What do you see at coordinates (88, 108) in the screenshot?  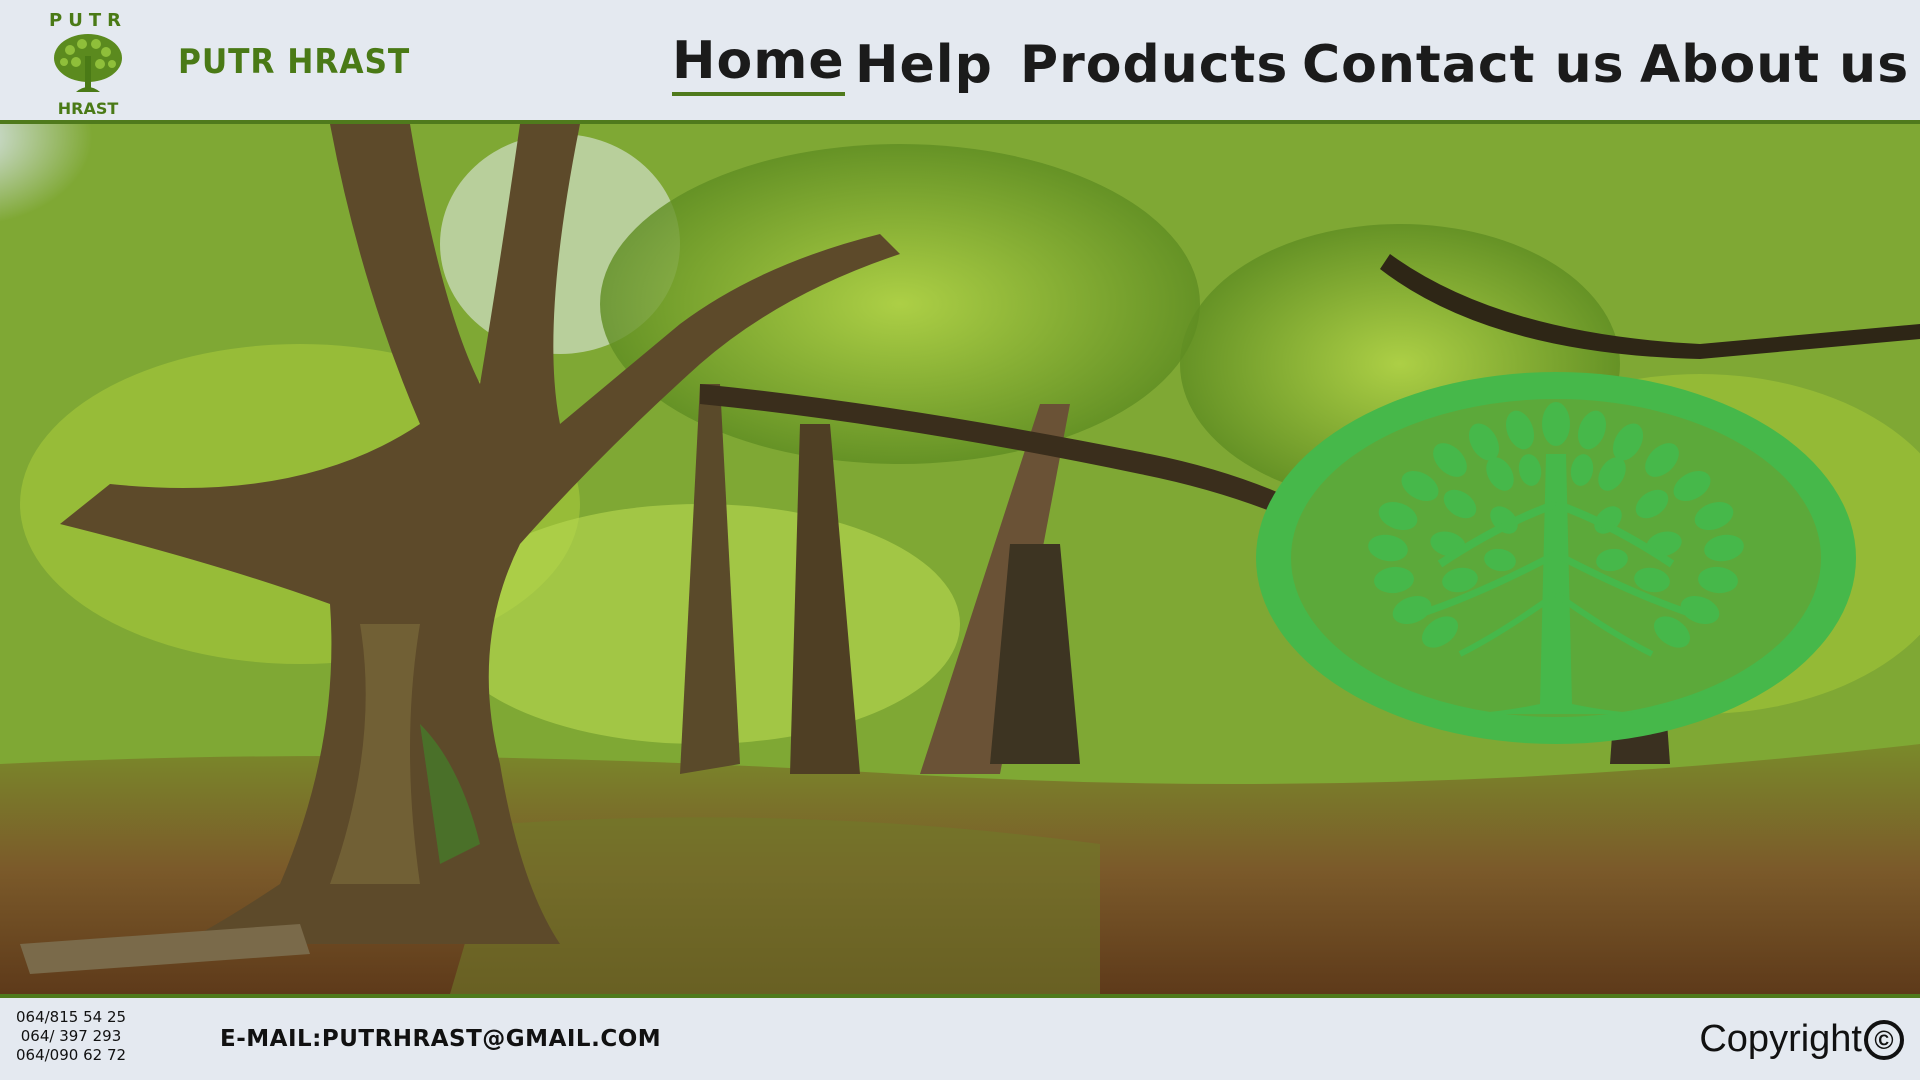 I see `svg-text: HRAST` at bounding box center [88, 108].